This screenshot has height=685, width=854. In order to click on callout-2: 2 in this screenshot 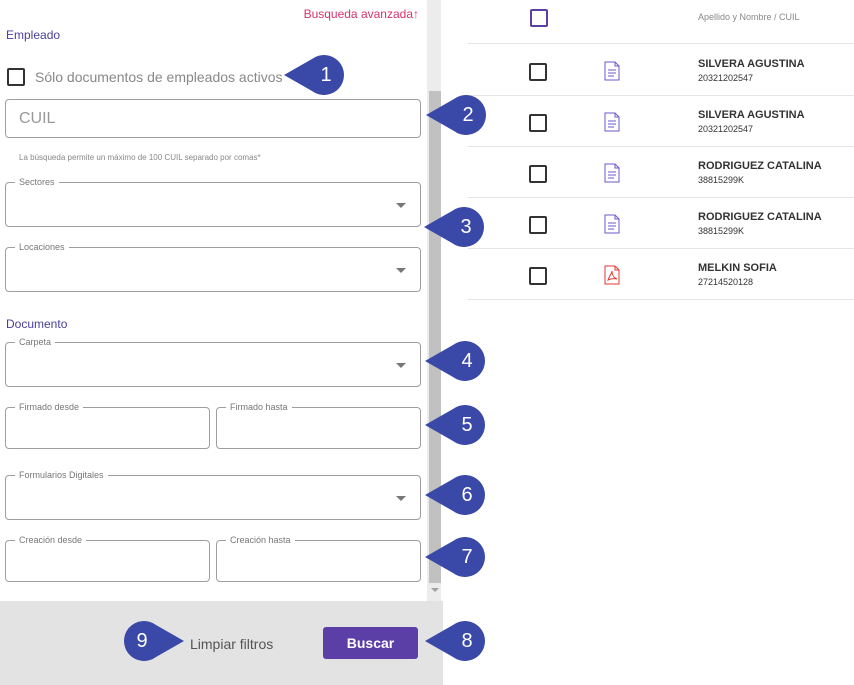, I will do `click(457, 115)`.